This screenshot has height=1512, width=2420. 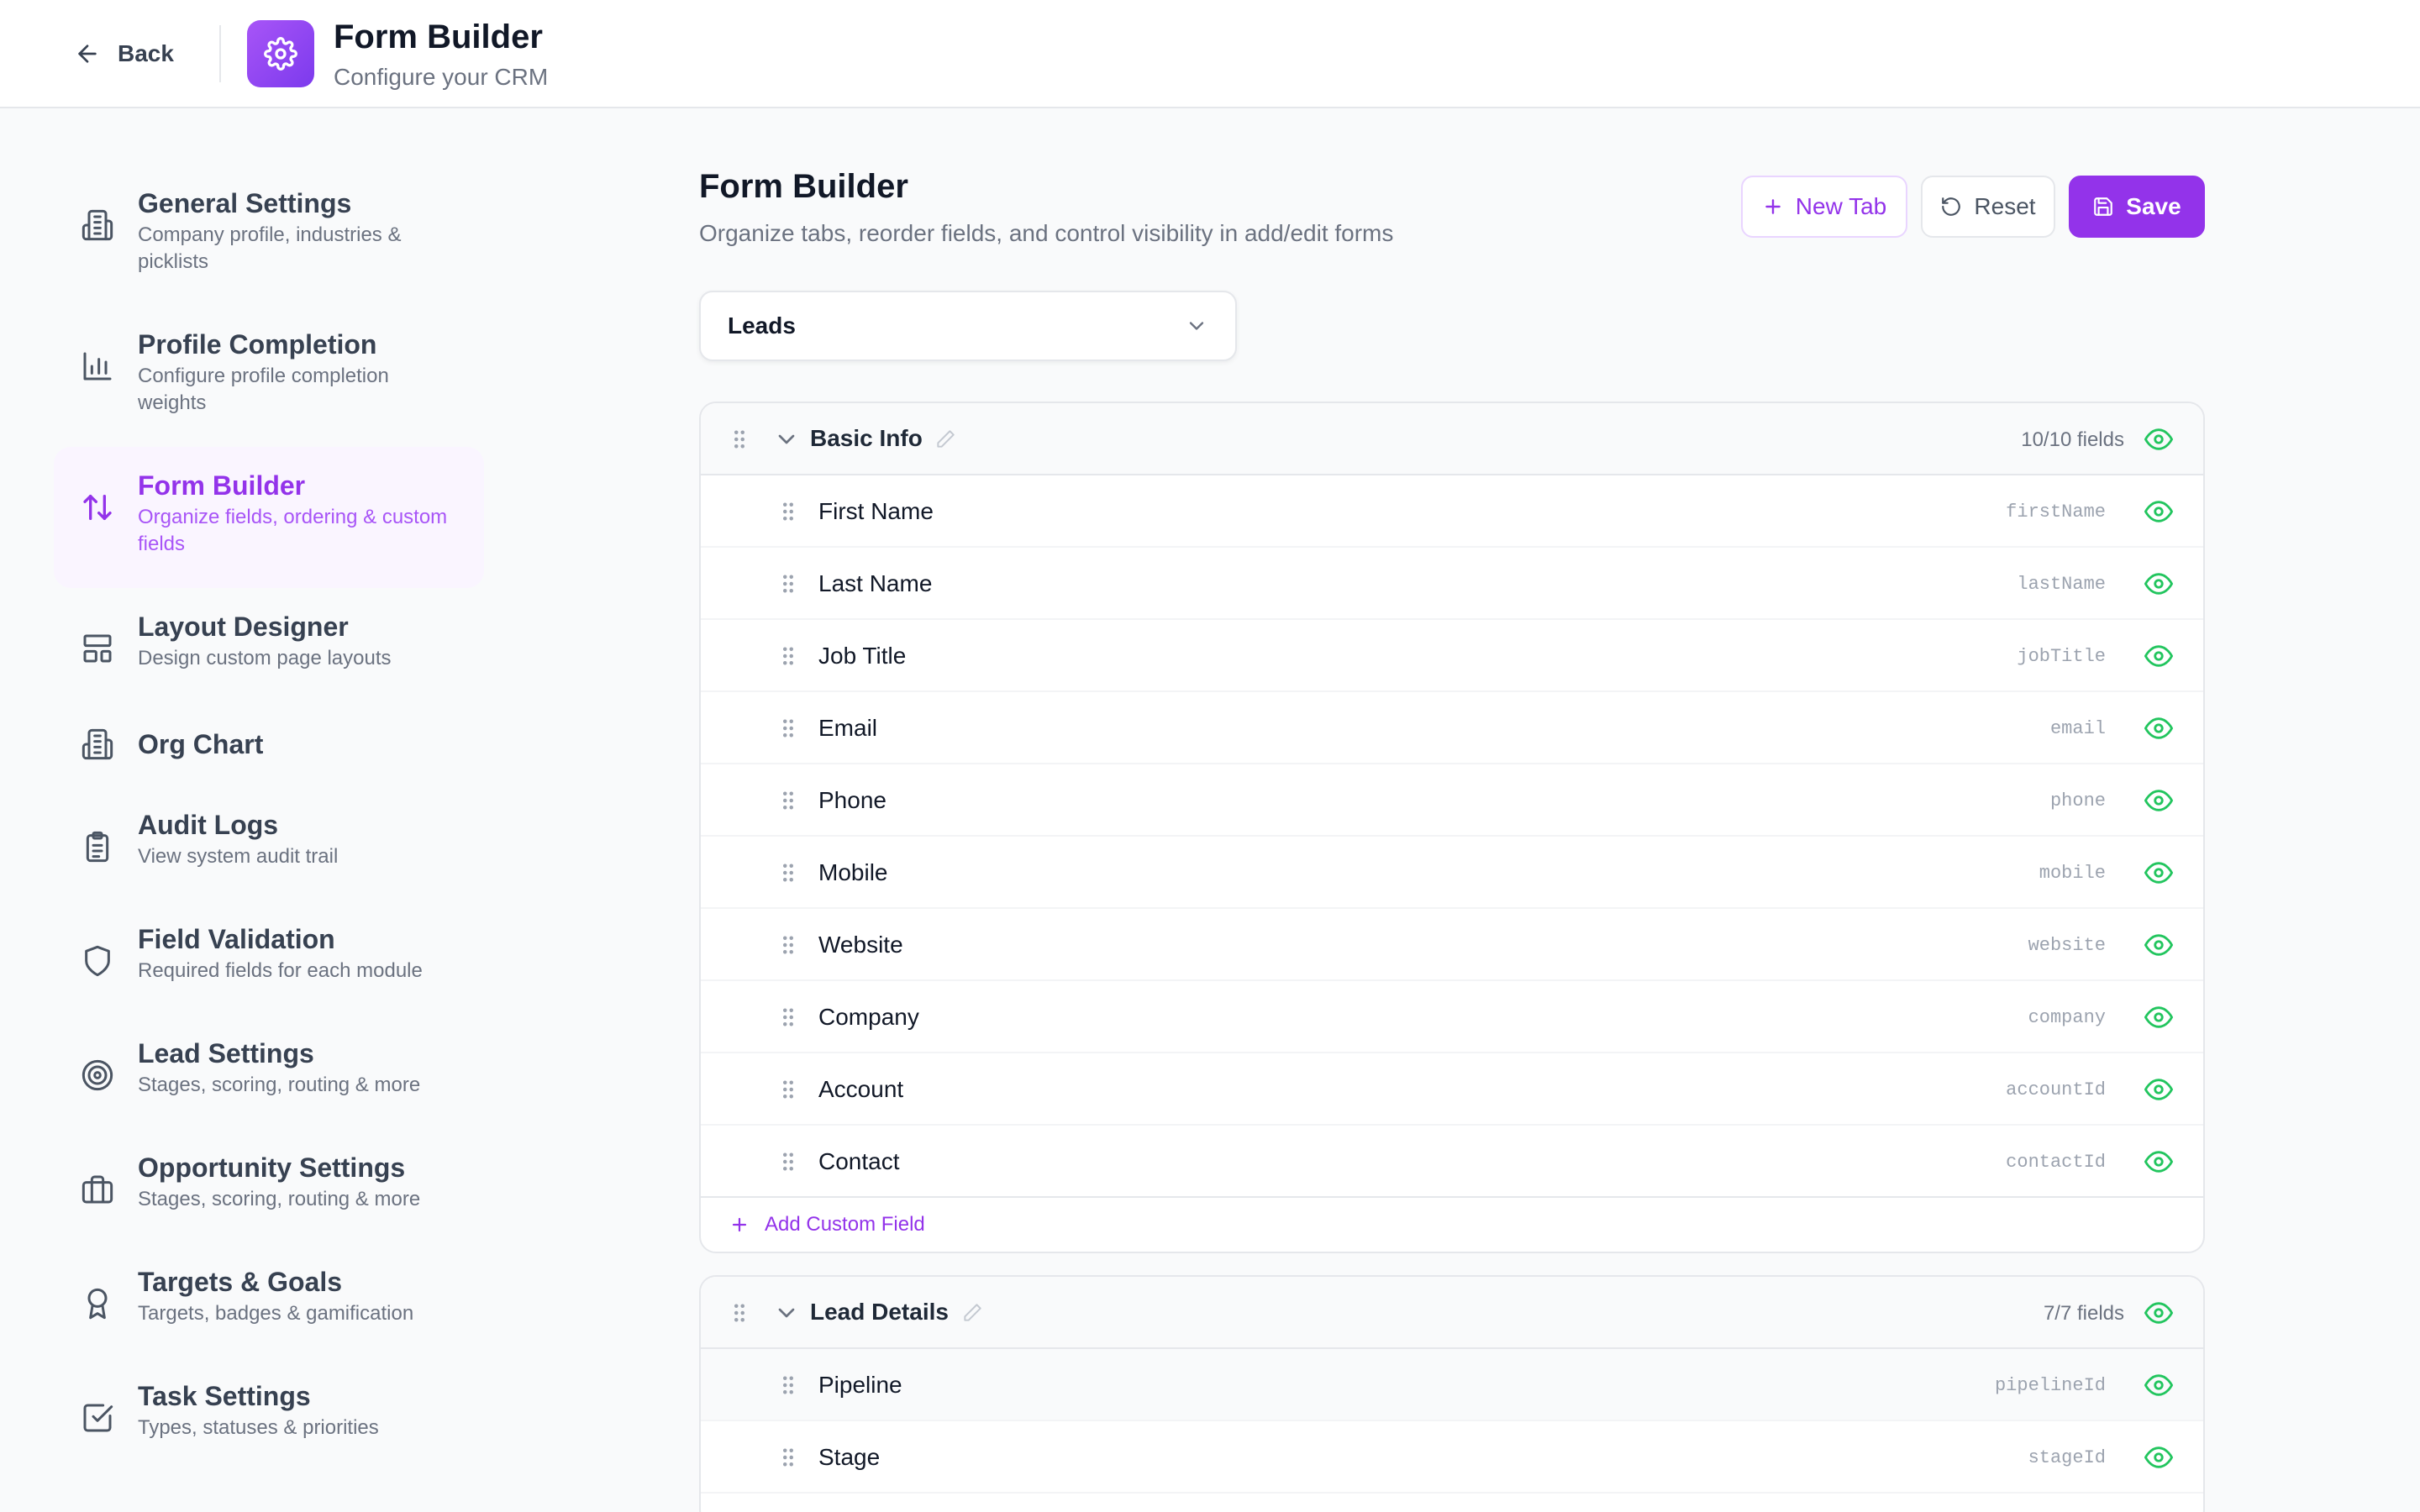 I want to click on sidebar-item-desc: Configure profile completion weights, so click(x=263, y=389).